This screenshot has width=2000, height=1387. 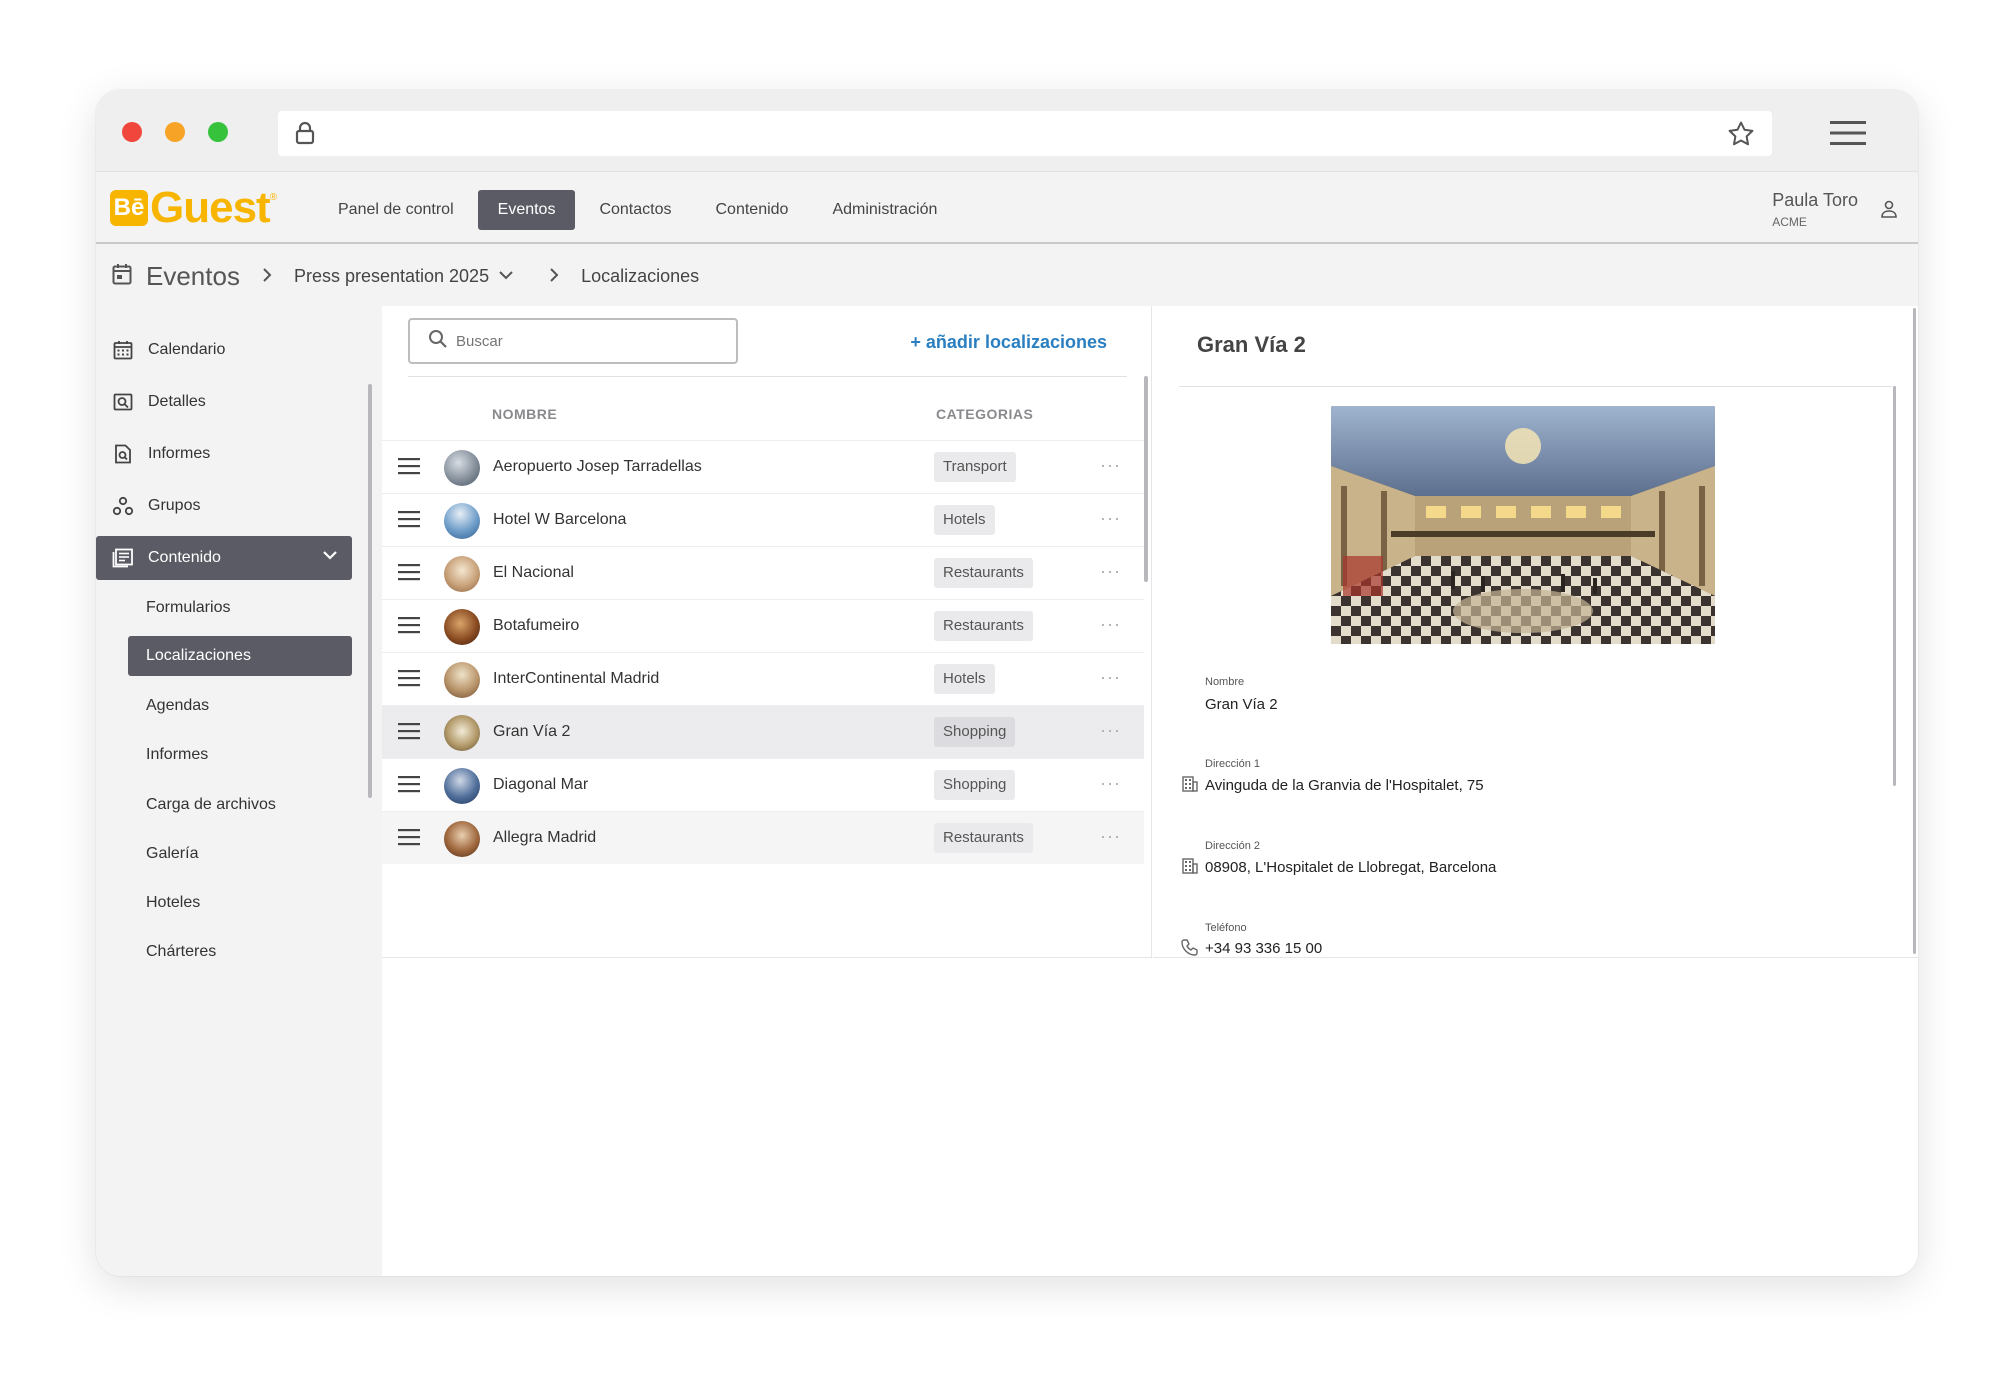 I want to click on groups-icon, so click(x=123, y=506).